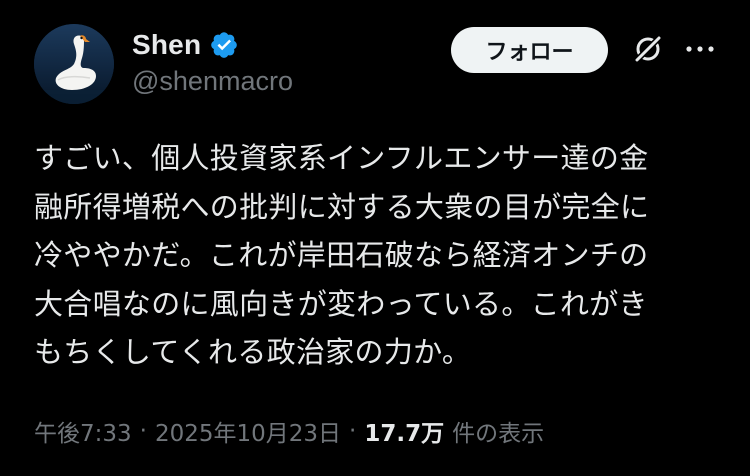 Image resolution: width=750 pixels, height=476 pixels. What do you see at coordinates (253, 352) in the screenshot?
I see `tweet-text-line: もちくしてくれる政治家の力か。` at bounding box center [253, 352].